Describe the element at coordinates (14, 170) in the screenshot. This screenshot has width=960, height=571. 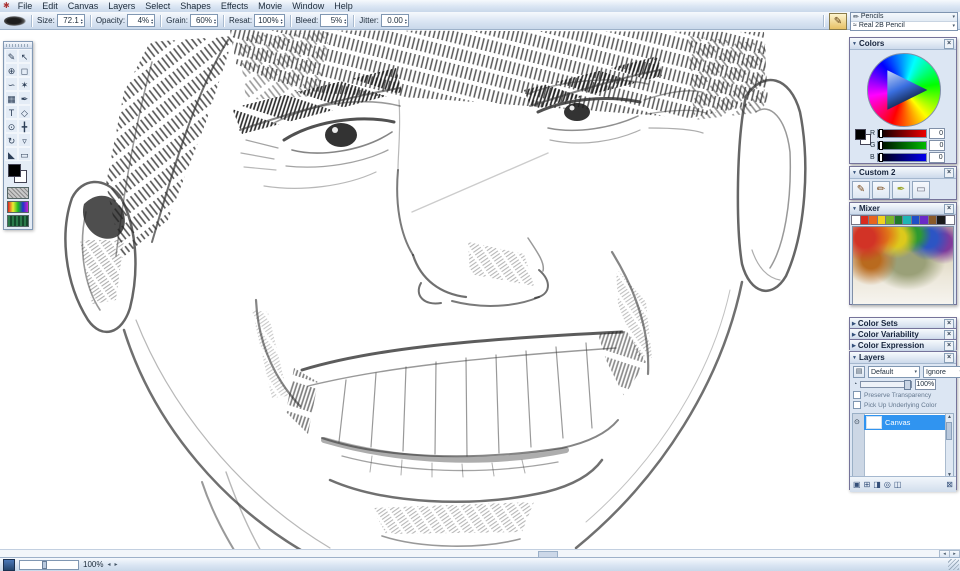
I see `main-color-swatch` at that location.